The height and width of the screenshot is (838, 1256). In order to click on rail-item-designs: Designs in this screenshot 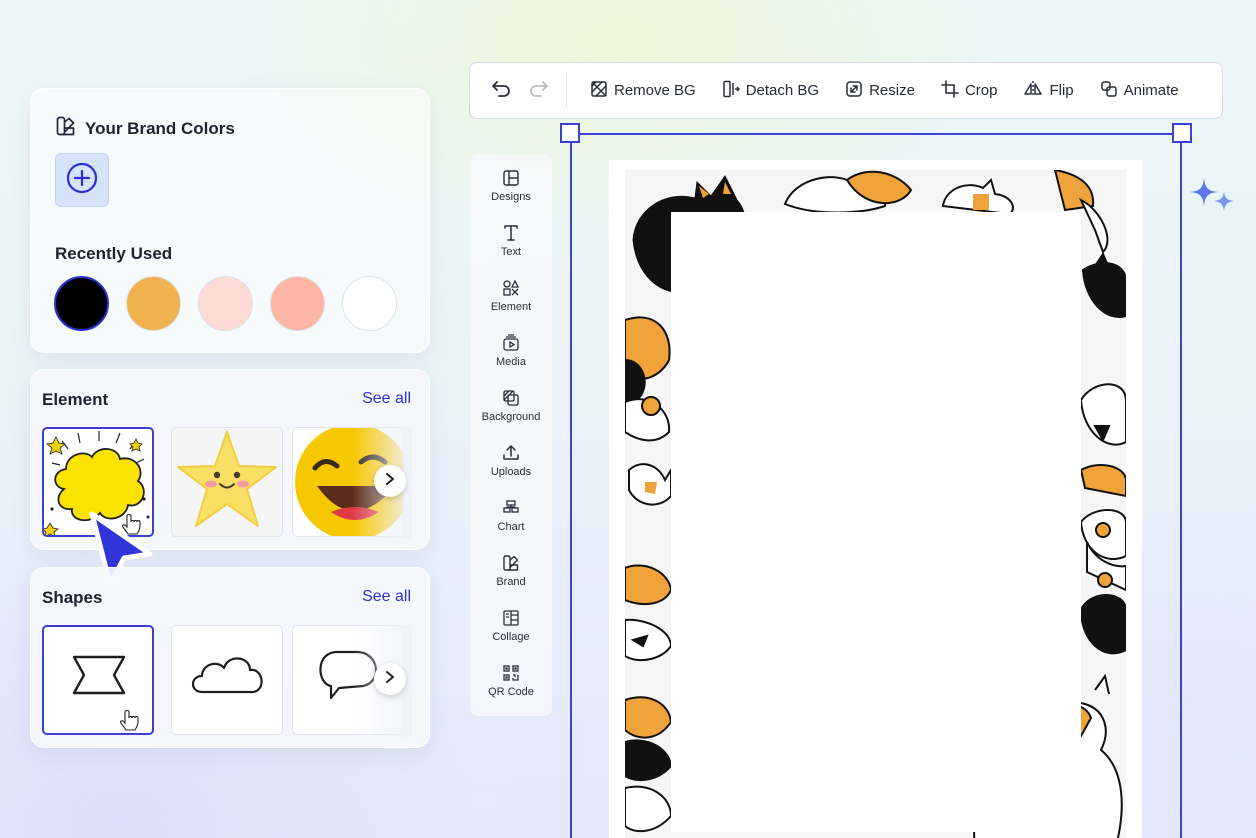, I will do `click(511, 195)`.